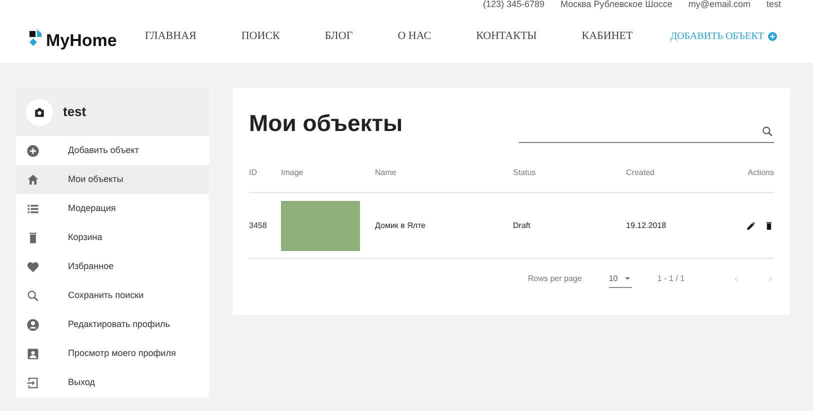  What do you see at coordinates (616, 6) in the screenshot?
I see `address-text: Москва Рублевское Шоссе` at bounding box center [616, 6].